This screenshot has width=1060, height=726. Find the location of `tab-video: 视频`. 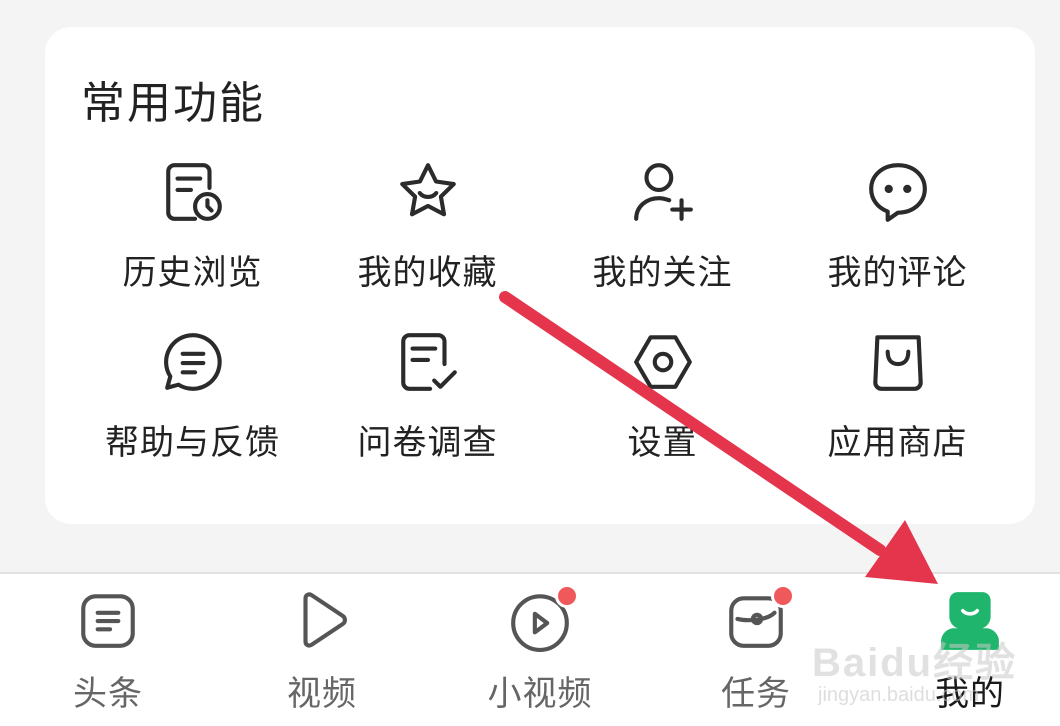

tab-video: 视频 is located at coordinates (322, 649).